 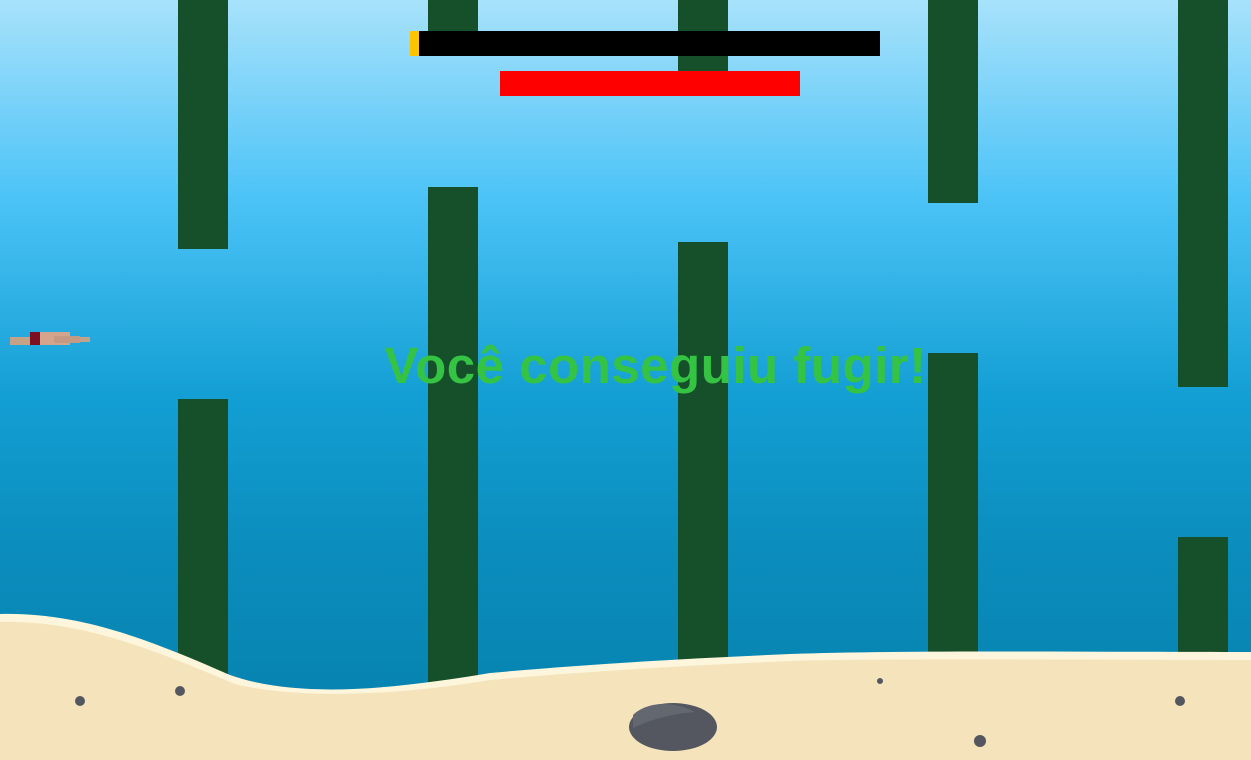 I want to click on progress-bar, so click(x=645, y=43).